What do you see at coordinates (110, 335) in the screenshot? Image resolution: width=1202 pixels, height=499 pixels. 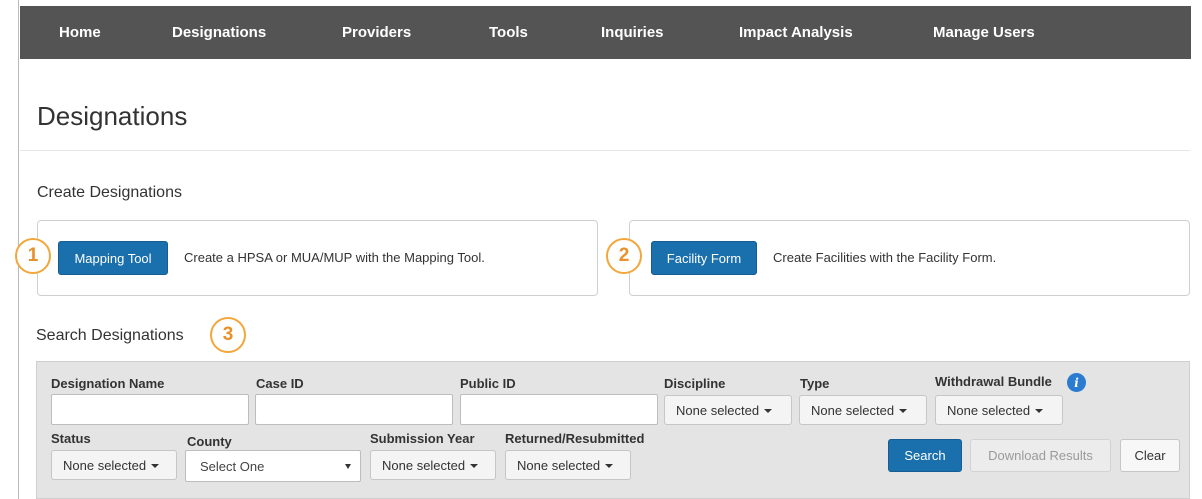 I see `search-designations-title: Search Designations` at bounding box center [110, 335].